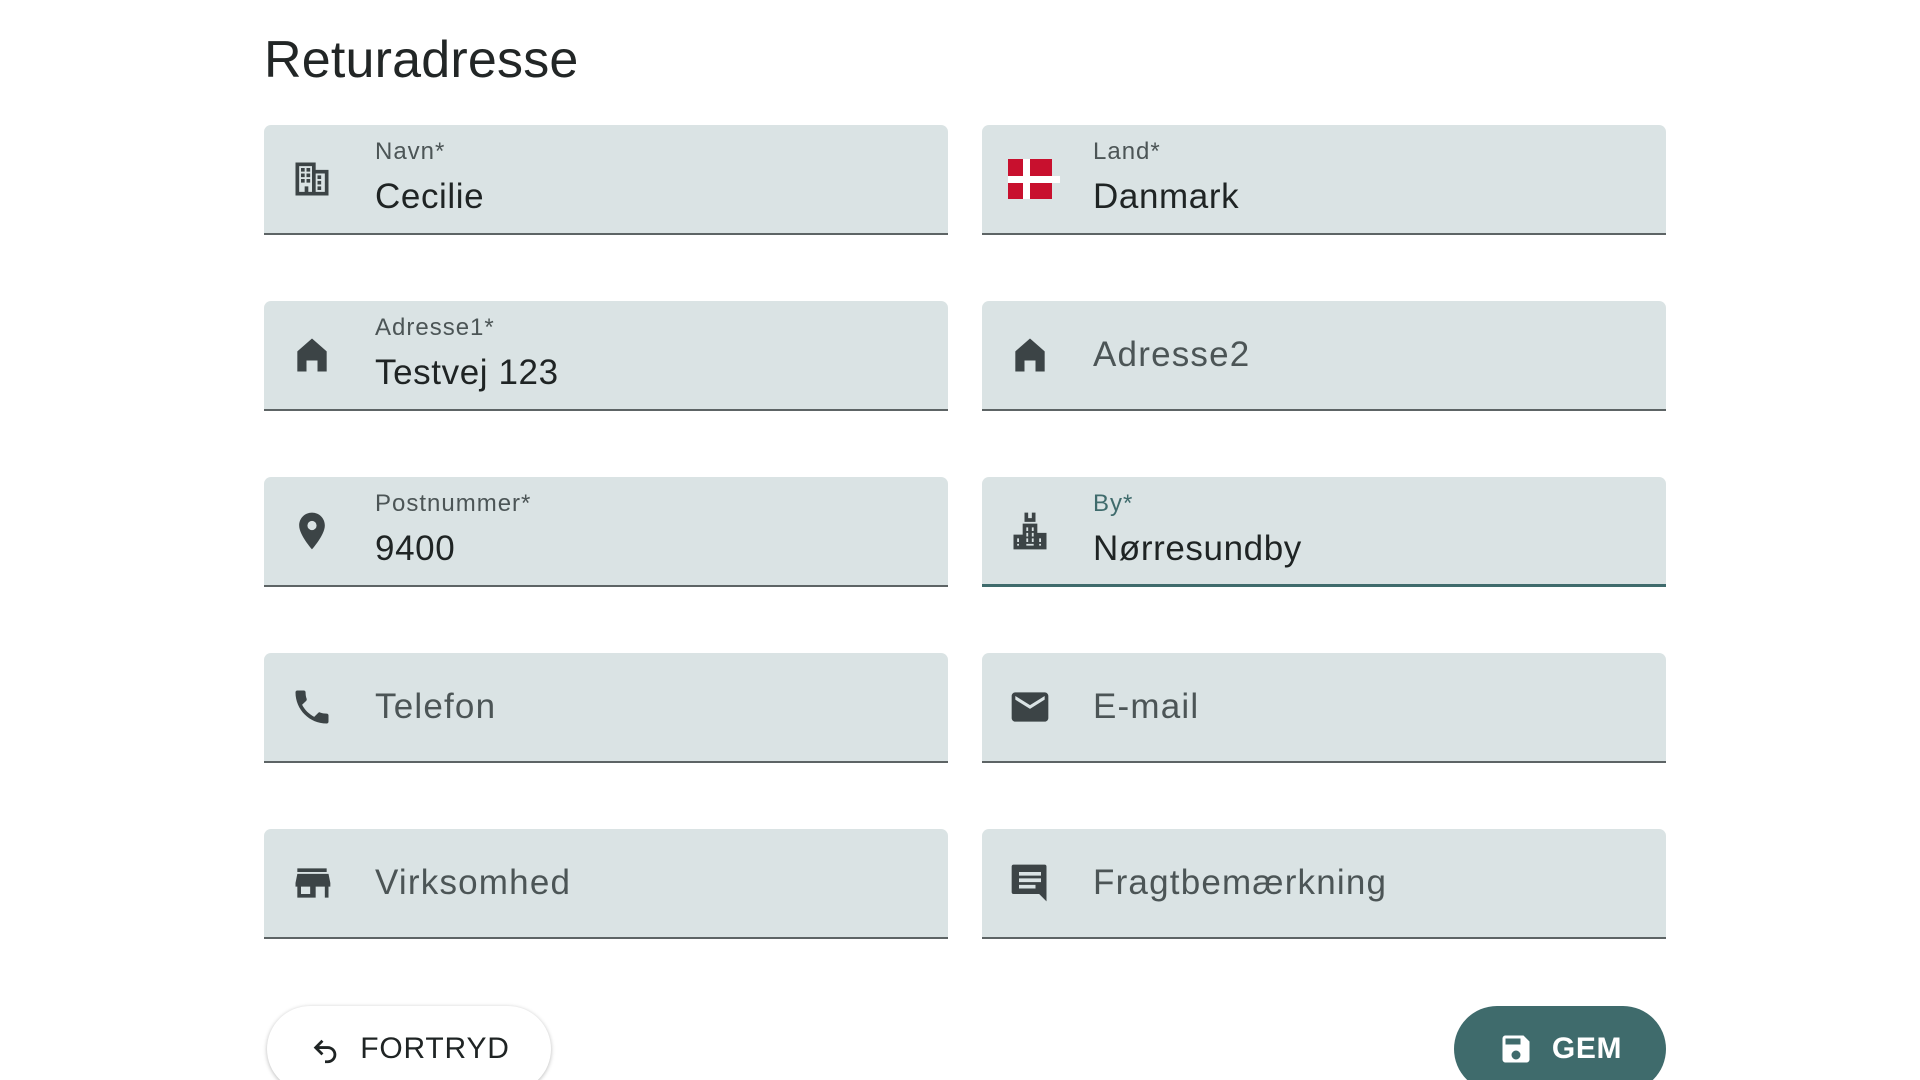 The height and width of the screenshot is (1080, 1920). Describe the element at coordinates (606, 884) in the screenshot. I see `company-field: Virksomhed` at that location.